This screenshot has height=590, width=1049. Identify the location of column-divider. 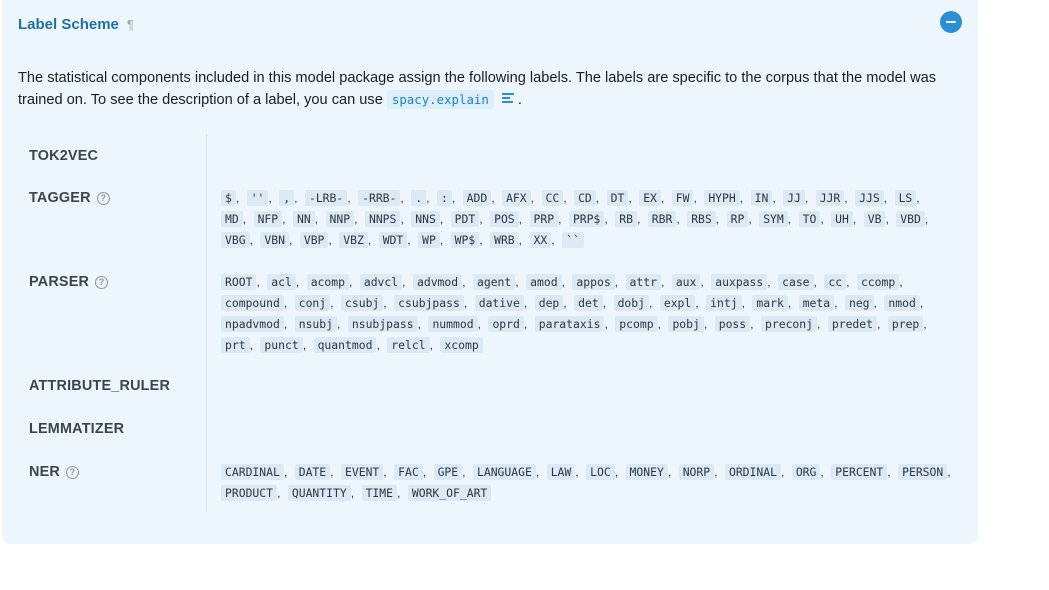
(206, 323).